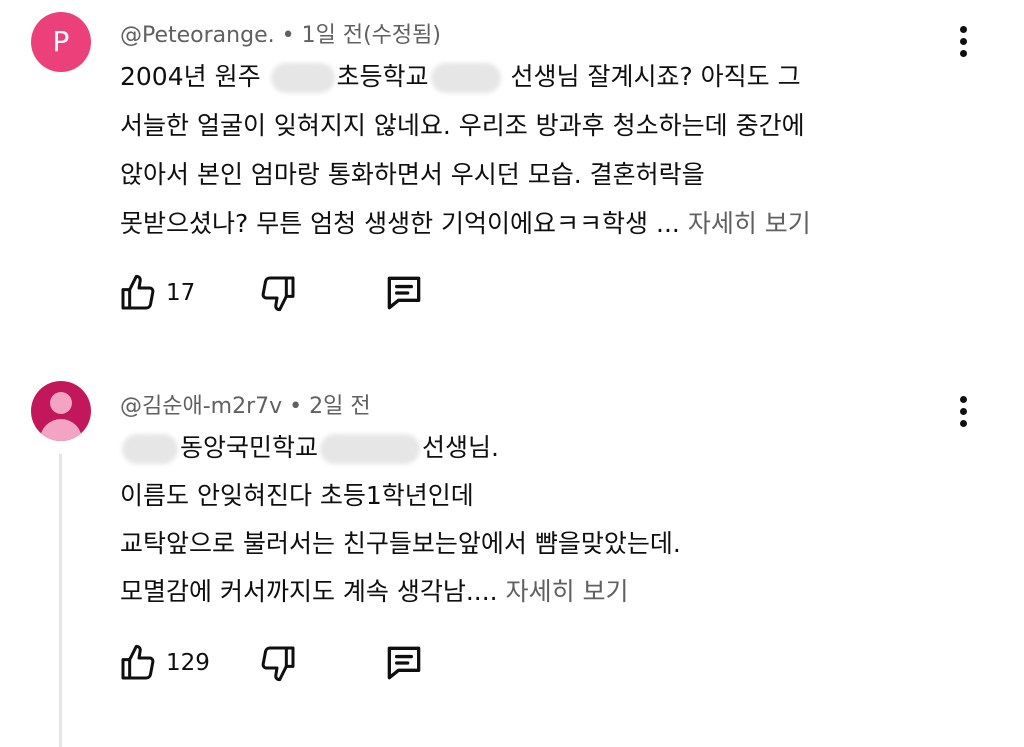 This screenshot has width=1024, height=747. I want to click on like-button: 17, so click(156, 293).